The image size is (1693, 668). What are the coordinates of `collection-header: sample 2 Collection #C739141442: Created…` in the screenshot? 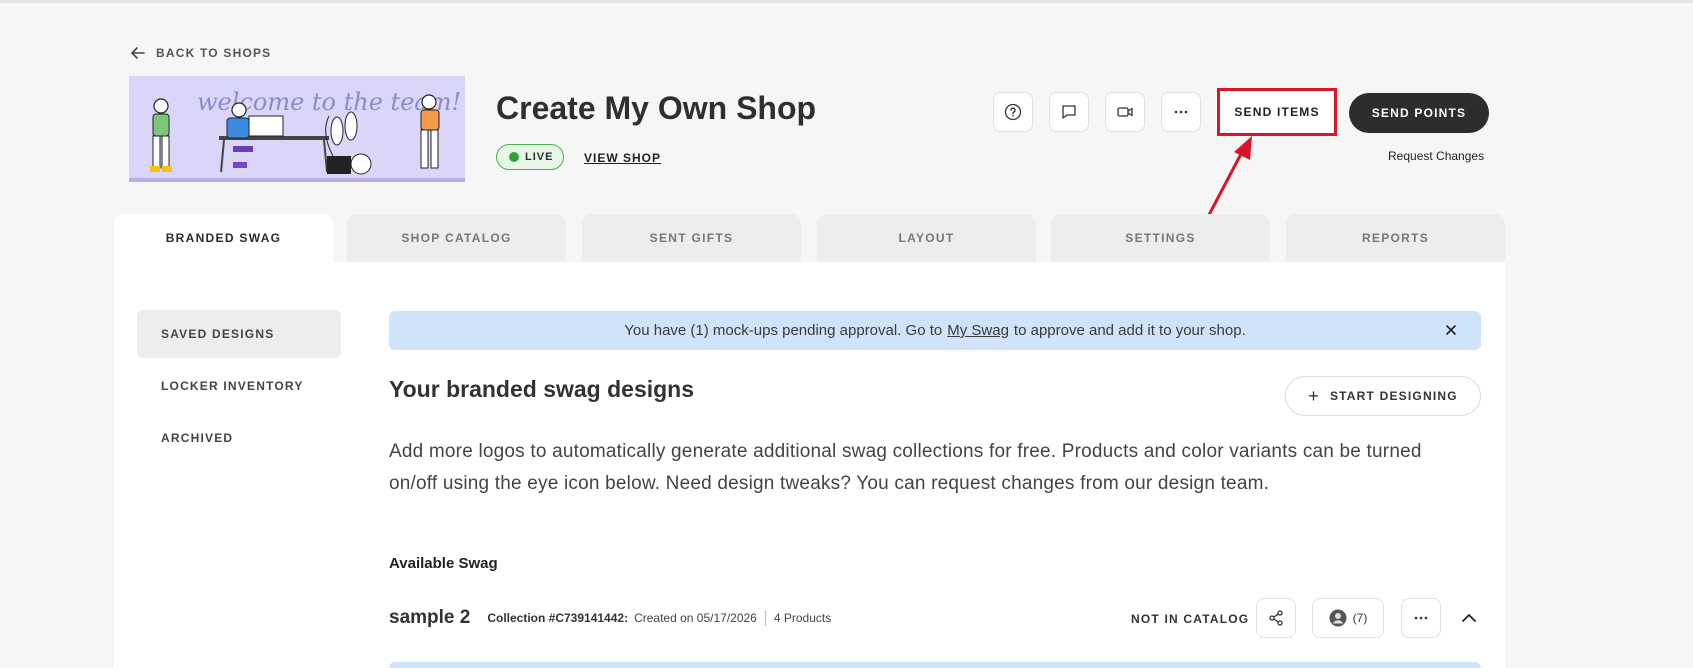 It's located at (610, 618).